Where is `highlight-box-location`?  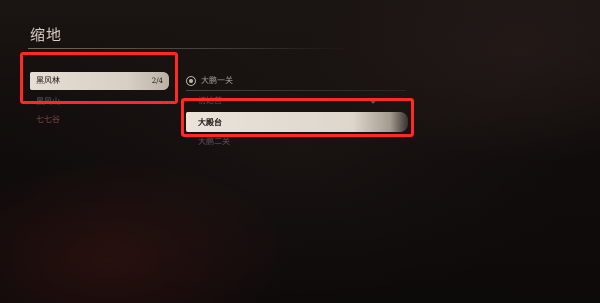 highlight-box-location is located at coordinates (297, 117).